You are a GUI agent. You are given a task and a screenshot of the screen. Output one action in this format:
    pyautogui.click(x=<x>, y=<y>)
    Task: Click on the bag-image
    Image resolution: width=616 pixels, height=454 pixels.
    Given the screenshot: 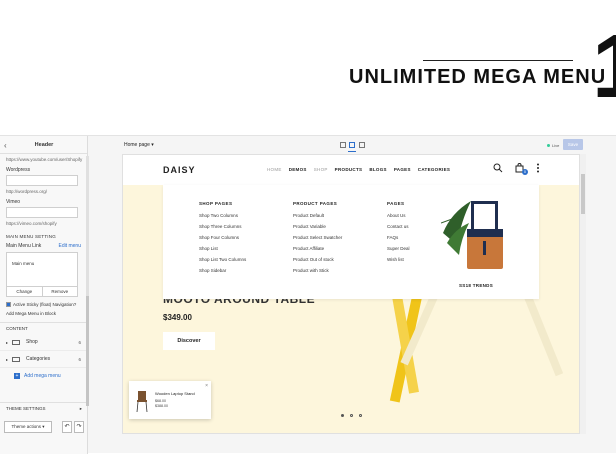 What is the action you would take?
    pyautogui.click(x=471, y=235)
    